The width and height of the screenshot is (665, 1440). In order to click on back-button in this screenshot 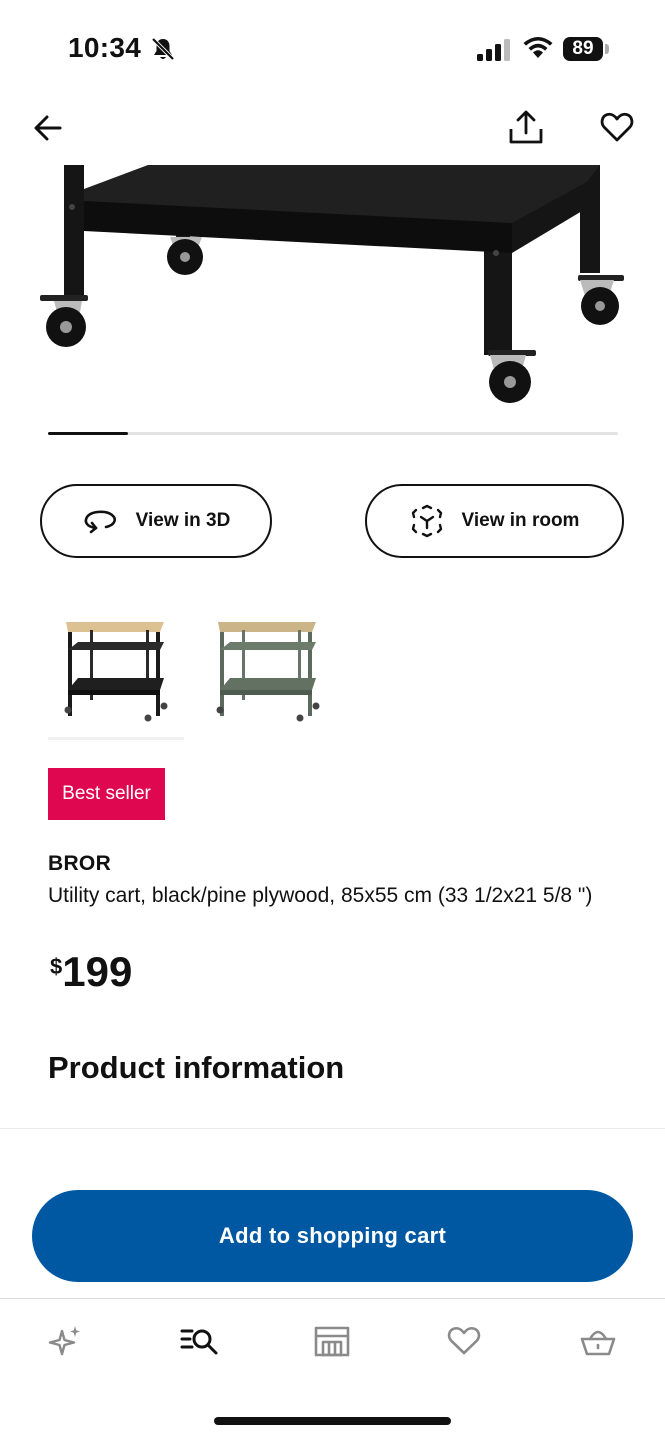, I will do `click(48, 128)`.